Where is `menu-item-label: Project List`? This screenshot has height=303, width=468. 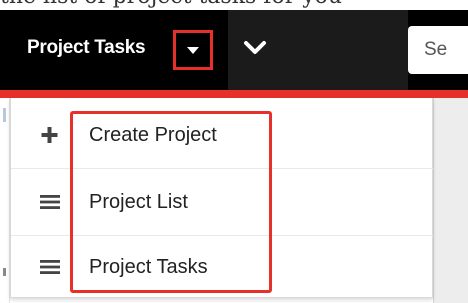
menu-item-label: Project List is located at coordinates (138, 202).